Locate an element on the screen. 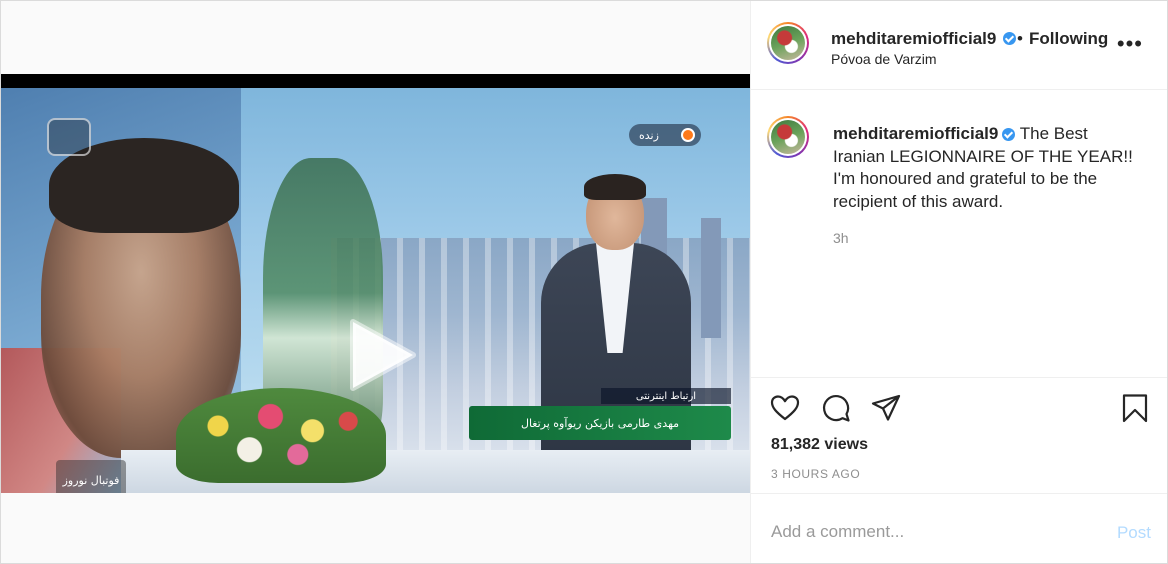 This screenshot has width=1168, height=564. comment-input is located at coordinates (921, 532).